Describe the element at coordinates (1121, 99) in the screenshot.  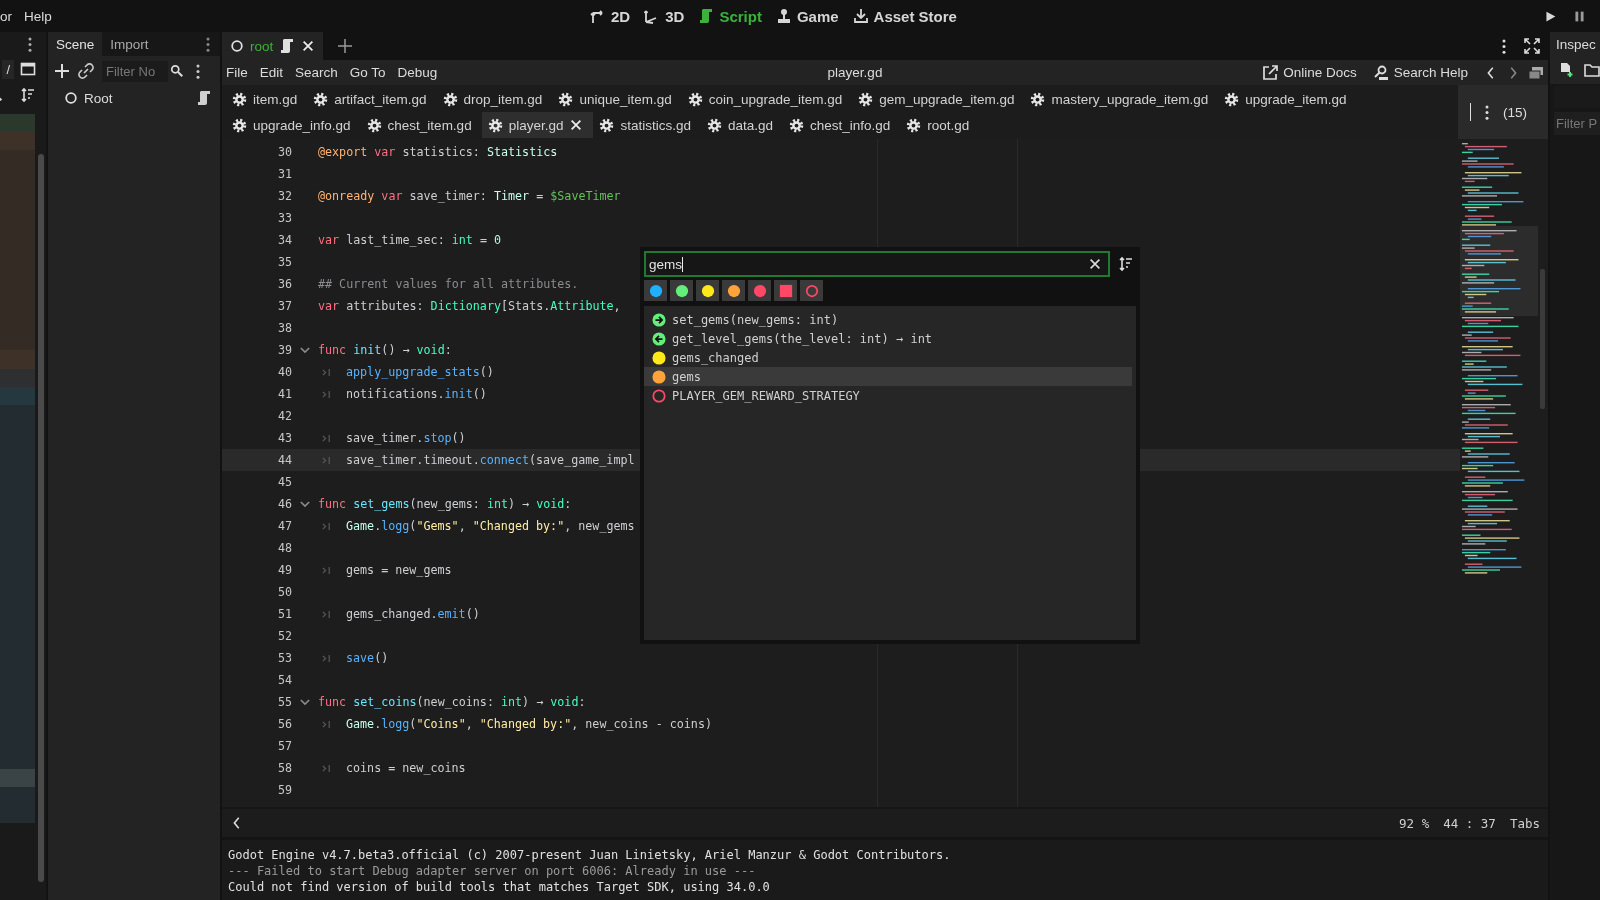
I see `file-tab: mastery_upgrade_item.gd` at that location.